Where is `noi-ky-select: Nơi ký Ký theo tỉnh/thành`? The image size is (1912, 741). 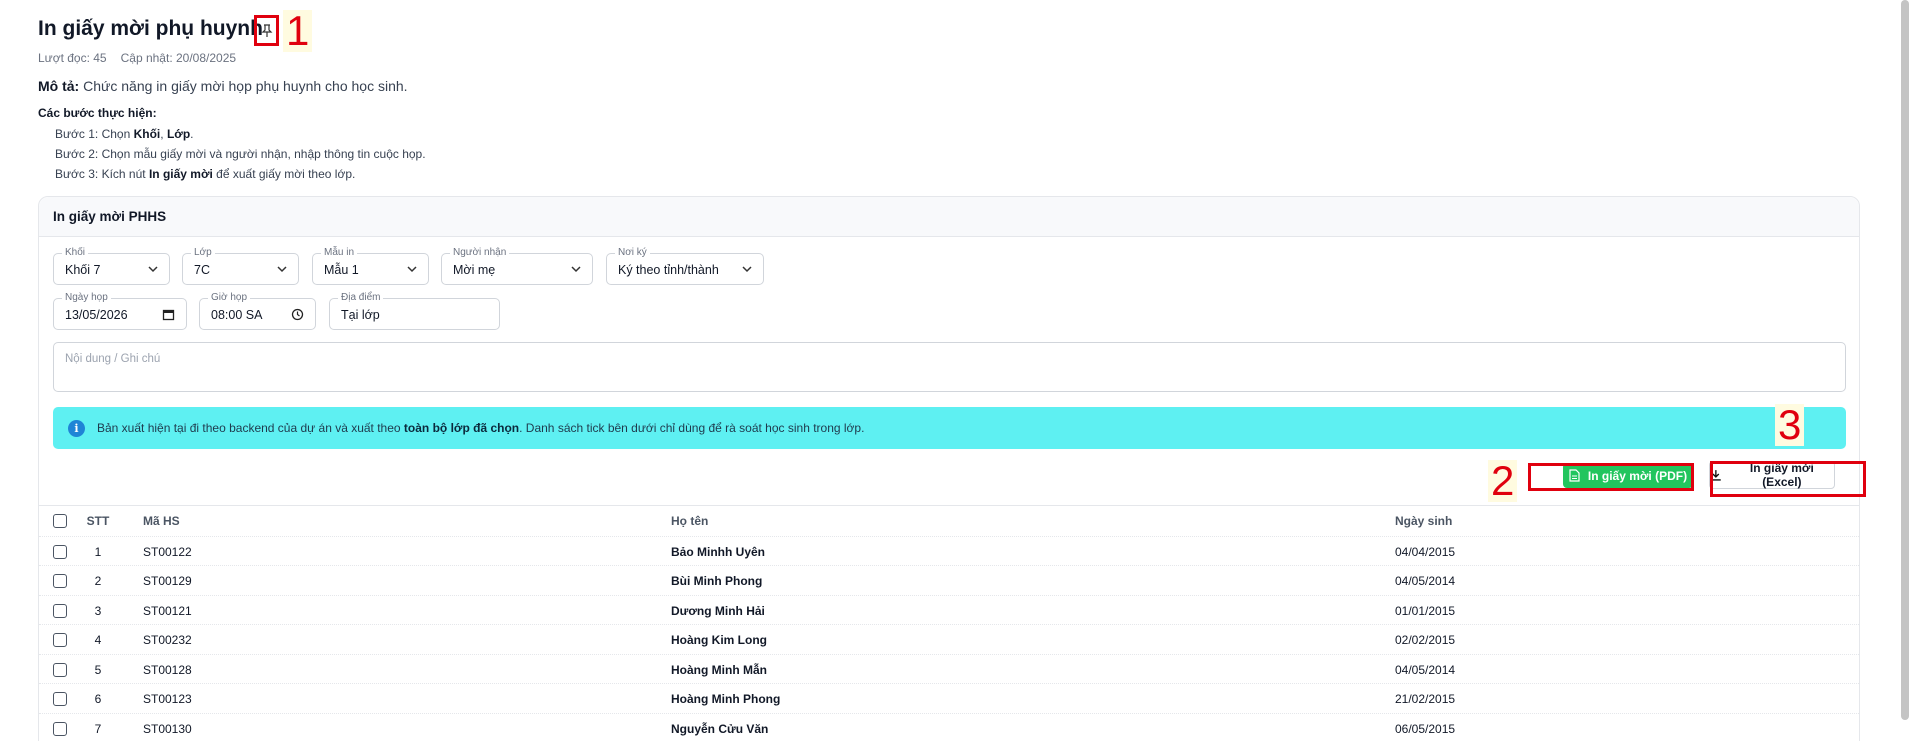 noi-ky-select: Nơi ký Ký theo tỉnh/thành is located at coordinates (685, 266).